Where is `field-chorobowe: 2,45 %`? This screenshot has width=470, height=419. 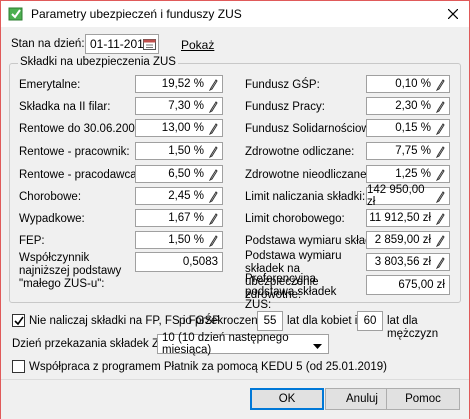 field-chorobowe: 2,45 % is located at coordinates (179, 196).